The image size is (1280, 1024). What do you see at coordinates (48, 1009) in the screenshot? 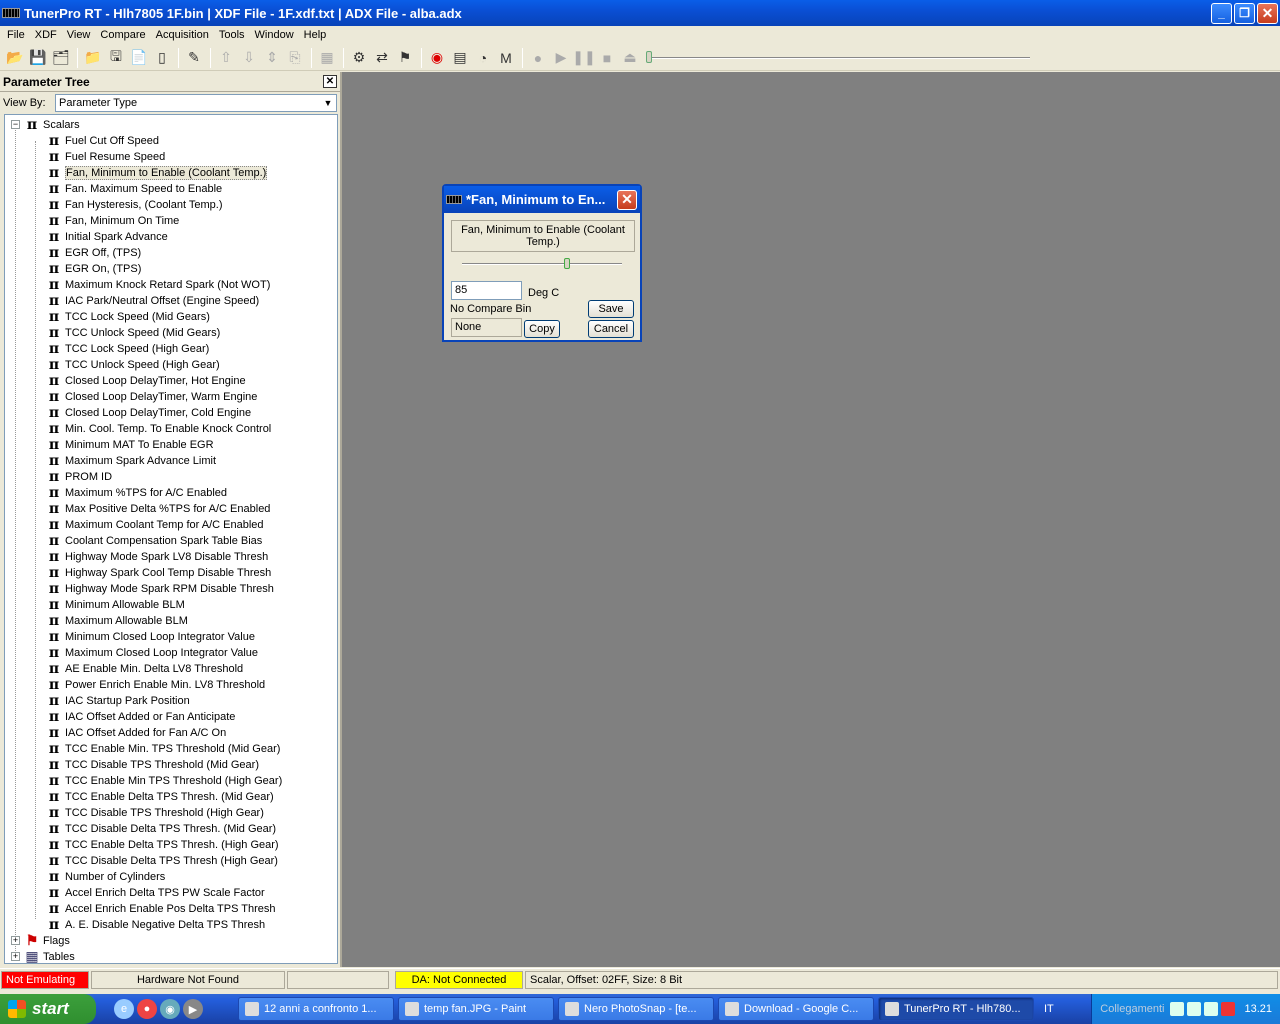
I see `start-button: start` at bounding box center [48, 1009].